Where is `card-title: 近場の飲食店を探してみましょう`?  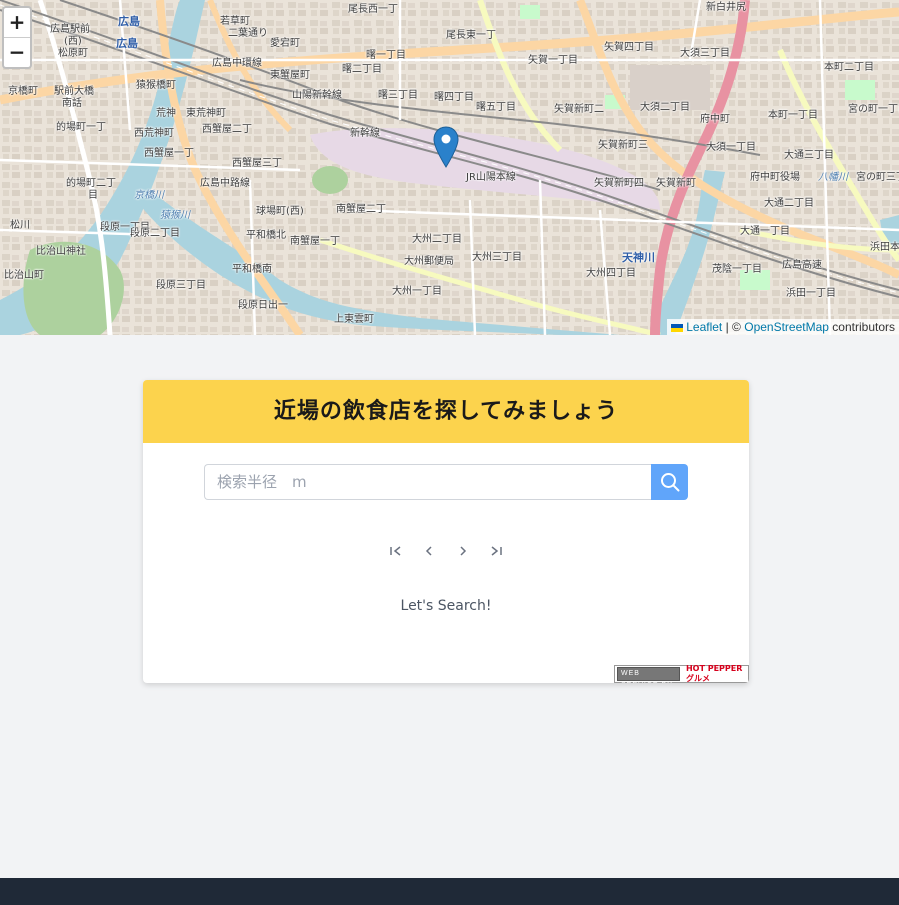
card-title: 近場の飲食店を探してみましょう is located at coordinates (446, 411).